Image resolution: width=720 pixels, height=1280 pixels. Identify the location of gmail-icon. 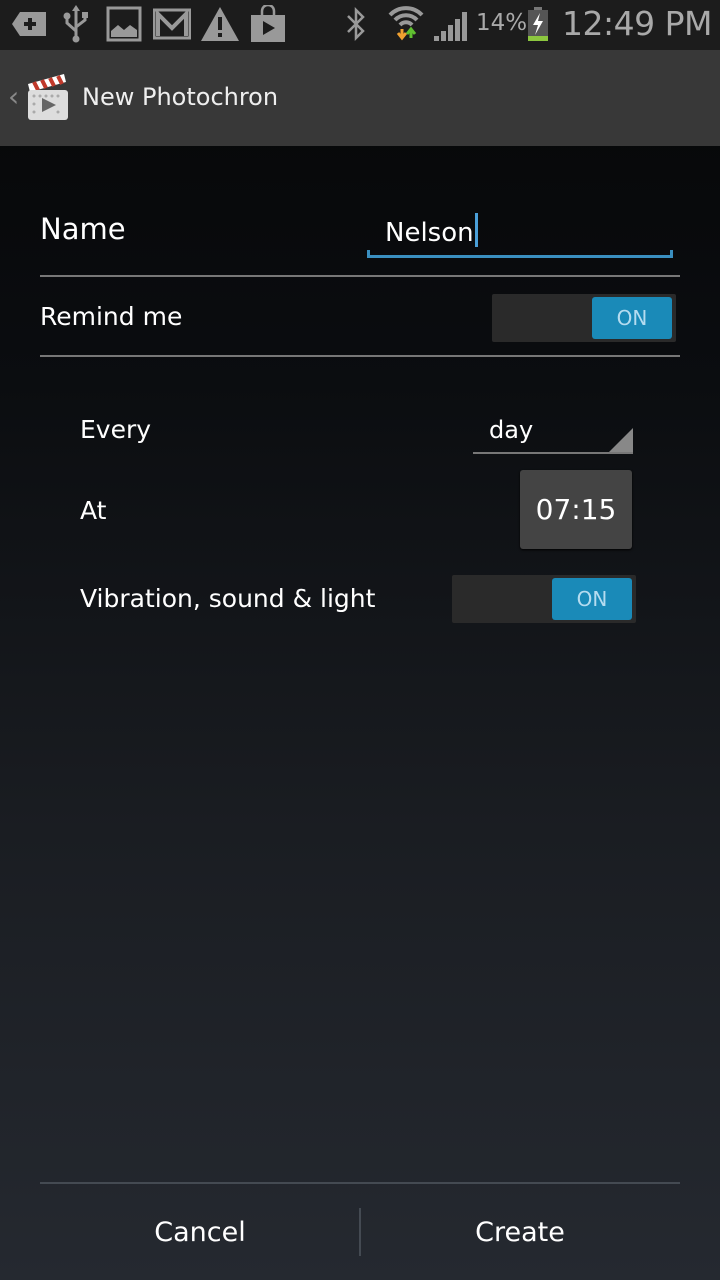
(172, 24).